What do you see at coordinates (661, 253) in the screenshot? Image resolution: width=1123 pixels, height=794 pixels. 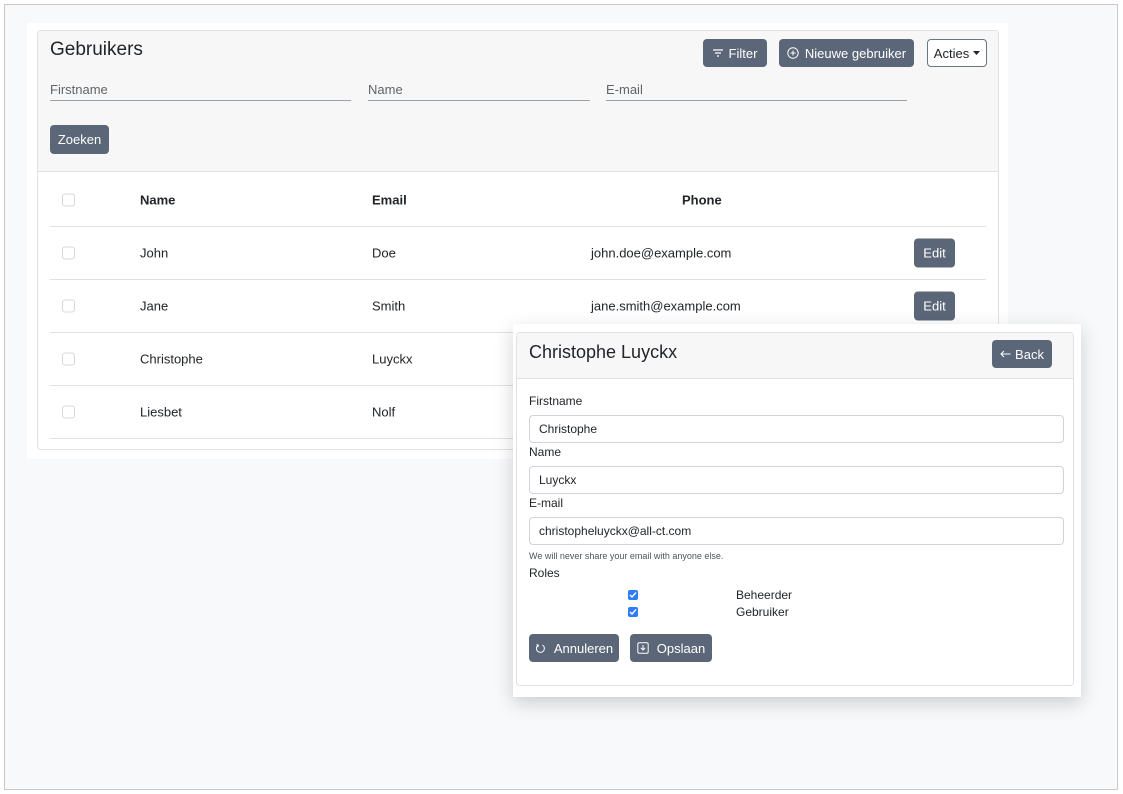 I see `row-phone-cell: john.doe@example.com` at bounding box center [661, 253].